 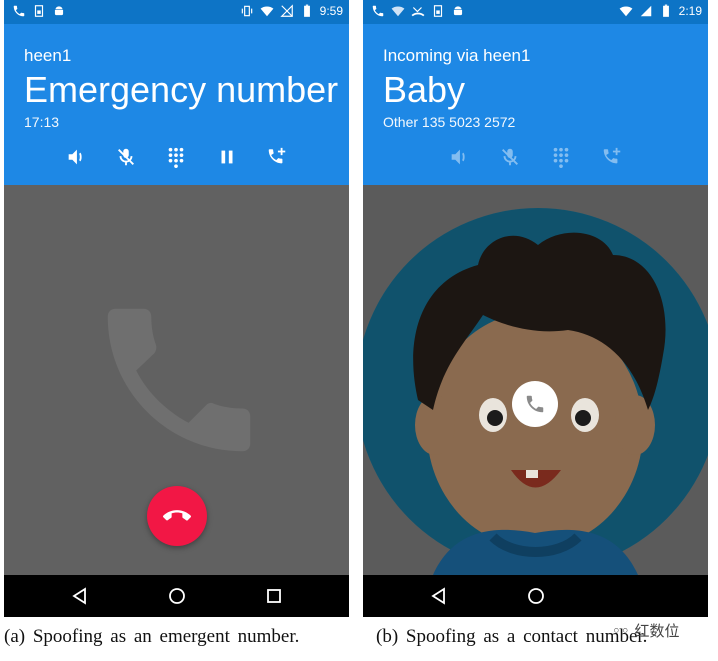 What do you see at coordinates (227, 157) in the screenshot?
I see `pause-icon` at bounding box center [227, 157].